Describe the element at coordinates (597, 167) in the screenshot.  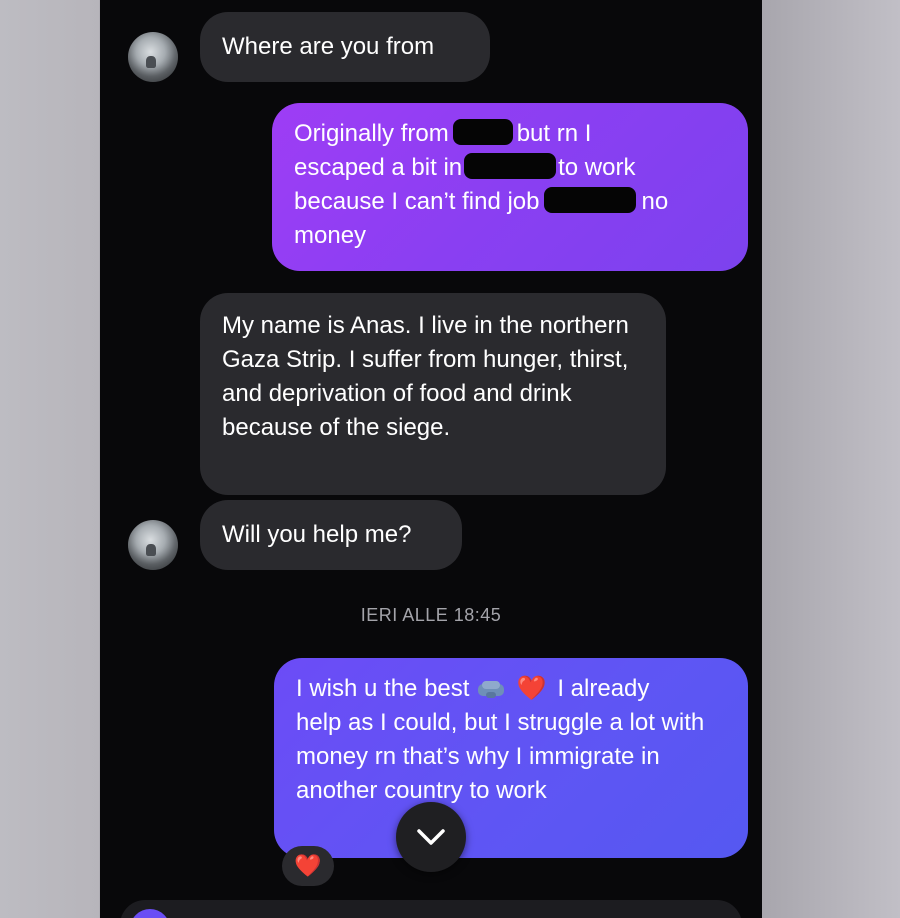
I see `message-text: to work` at that location.